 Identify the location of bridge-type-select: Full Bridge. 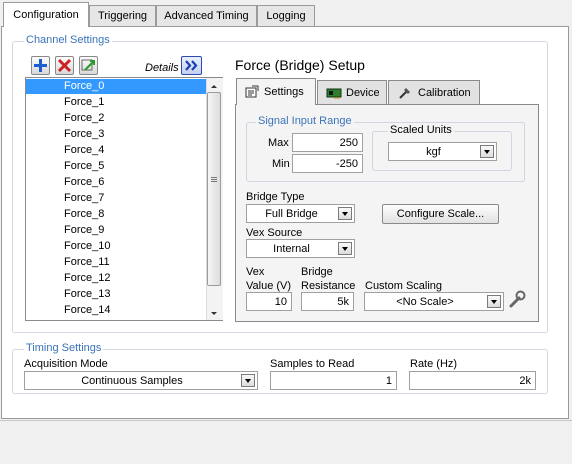
(300, 213).